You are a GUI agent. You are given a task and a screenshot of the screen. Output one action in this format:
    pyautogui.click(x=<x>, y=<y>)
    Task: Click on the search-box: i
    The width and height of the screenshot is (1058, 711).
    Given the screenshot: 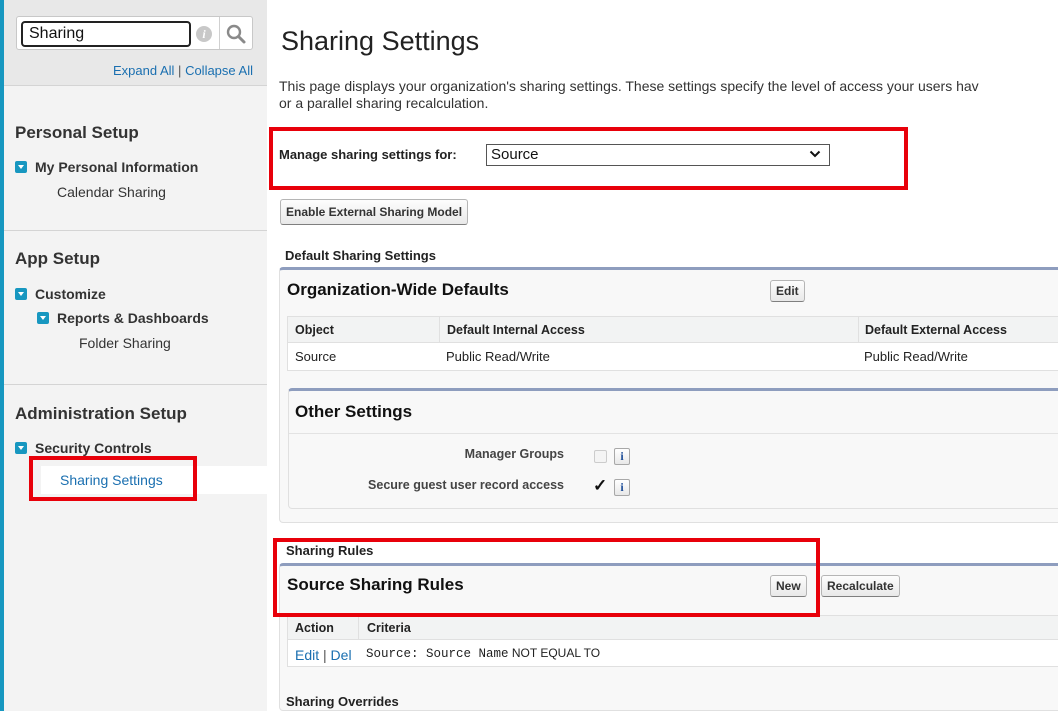 What is the action you would take?
    pyautogui.click(x=134, y=33)
    